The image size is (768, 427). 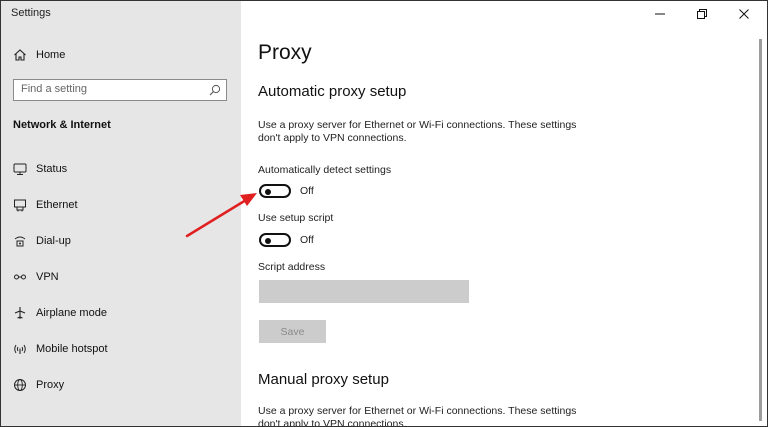 What do you see at coordinates (57, 205) in the screenshot?
I see `sidebar-item-label: Ethernet` at bounding box center [57, 205].